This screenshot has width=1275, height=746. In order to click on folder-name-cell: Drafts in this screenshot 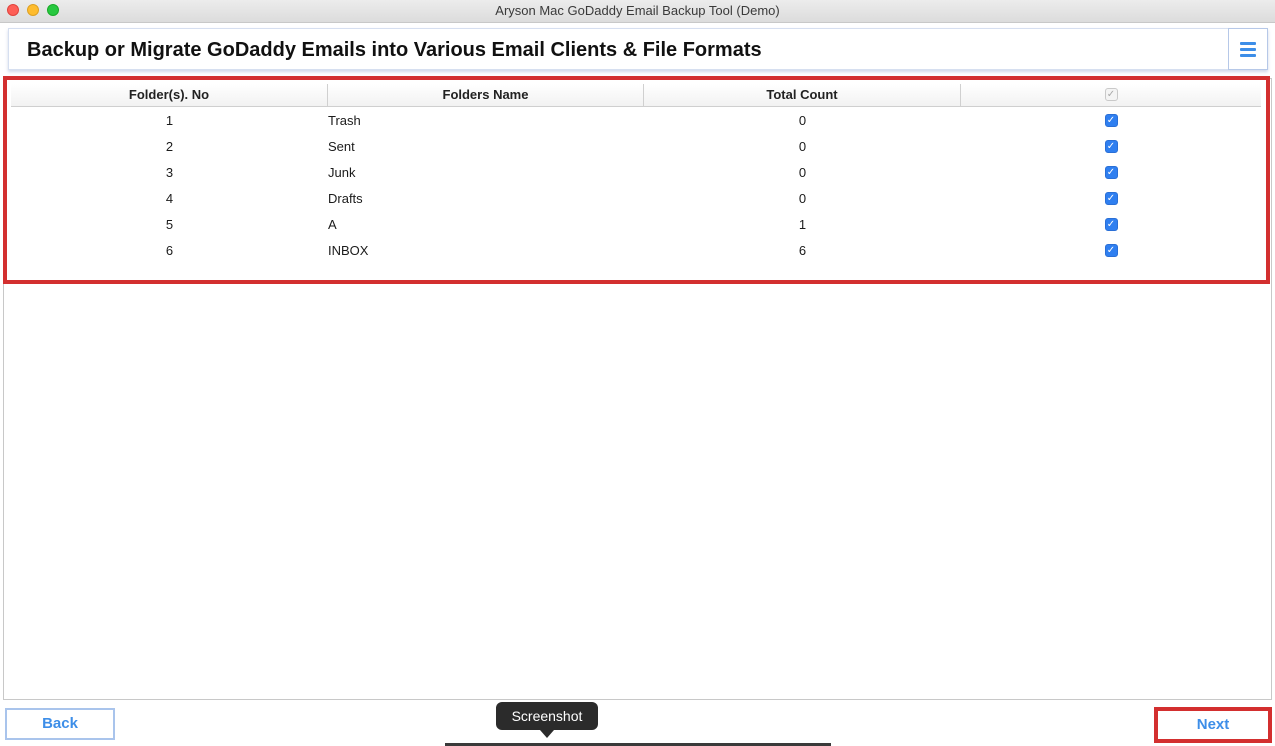, I will do `click(345, 198)`.